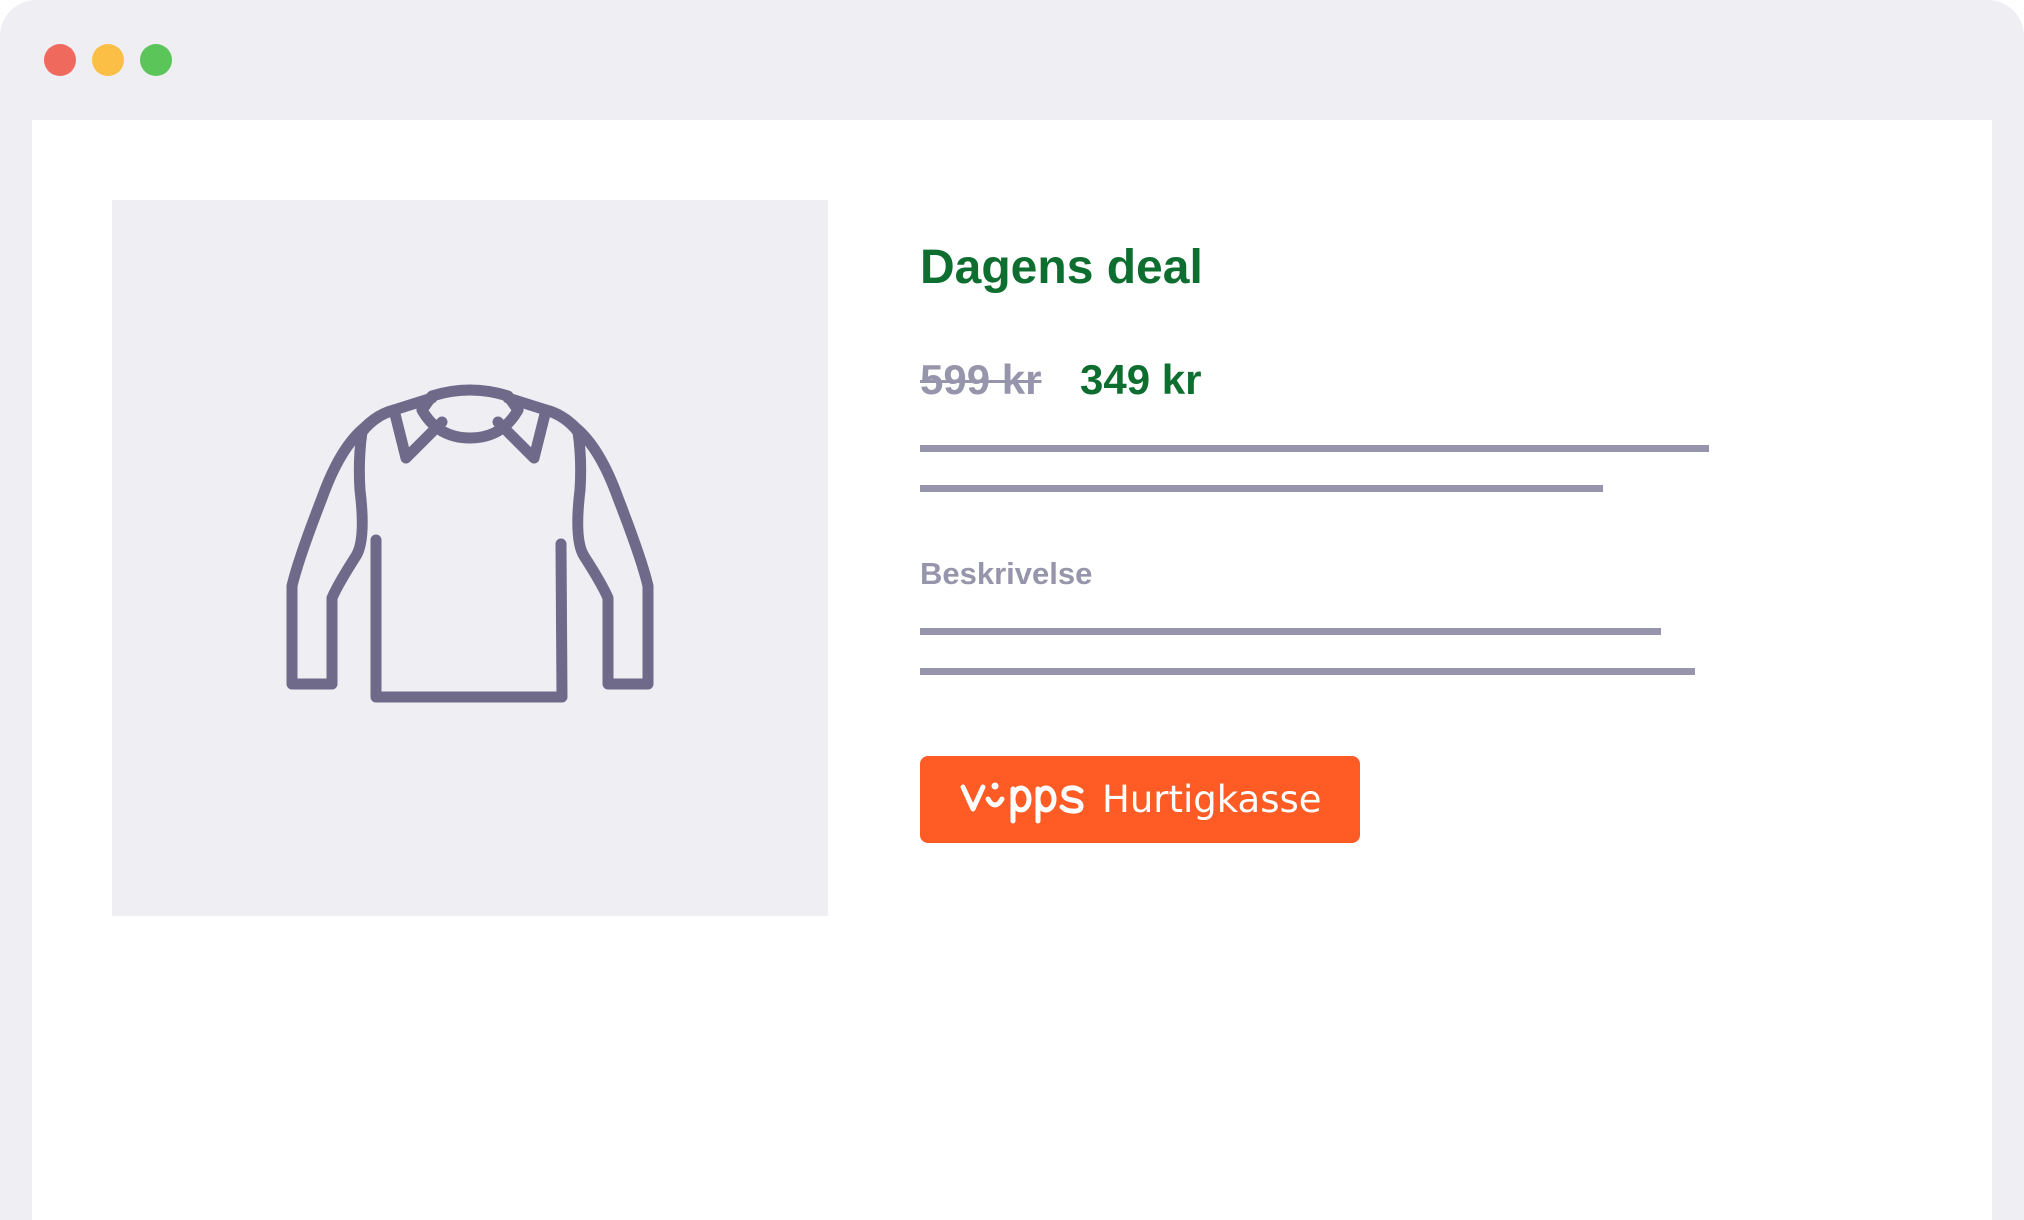 Image resolution: width=2024 pixels, height=1220 pixels. Describe the element at coordinates (1141, 379) in the screenshot. I see `sale-price: 349 kr` at that location.